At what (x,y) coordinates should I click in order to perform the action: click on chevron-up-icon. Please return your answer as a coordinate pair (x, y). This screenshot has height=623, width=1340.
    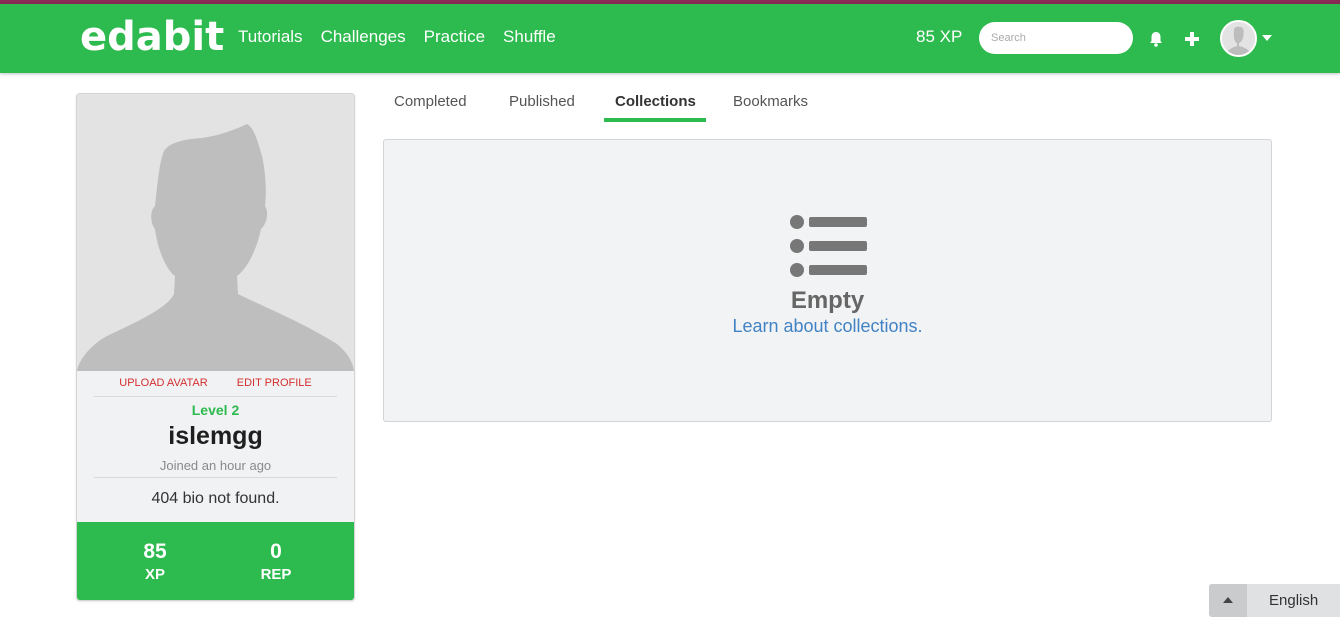
    Looking at the image, I should click on (1228, 600).